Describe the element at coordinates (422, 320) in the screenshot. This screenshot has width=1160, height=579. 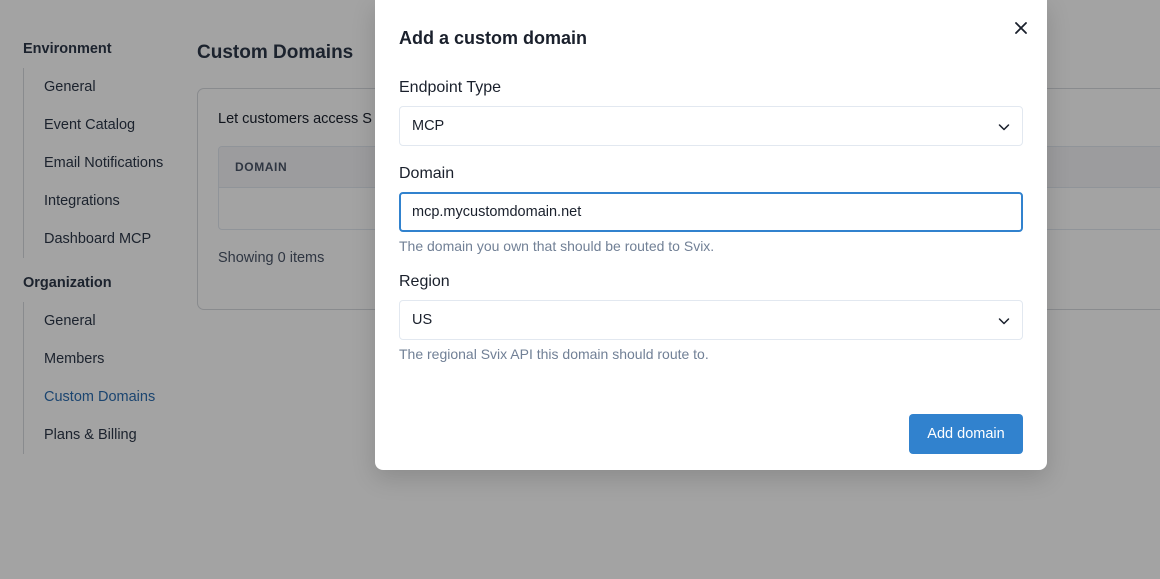
I see `region-value: US` at that location.